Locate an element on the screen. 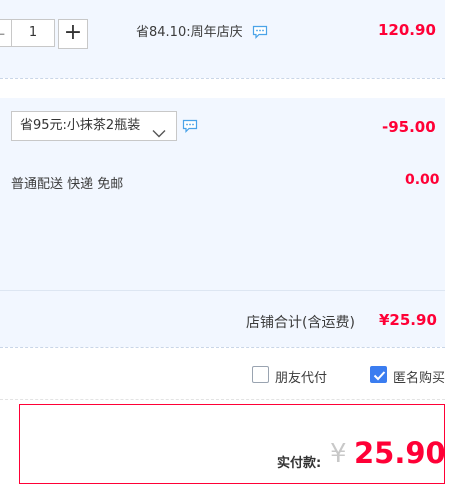 The width and height of the screenshot is (467, 484). item-discount-text: 省84.10:周年店庆 is located at coordinates (189, 32).